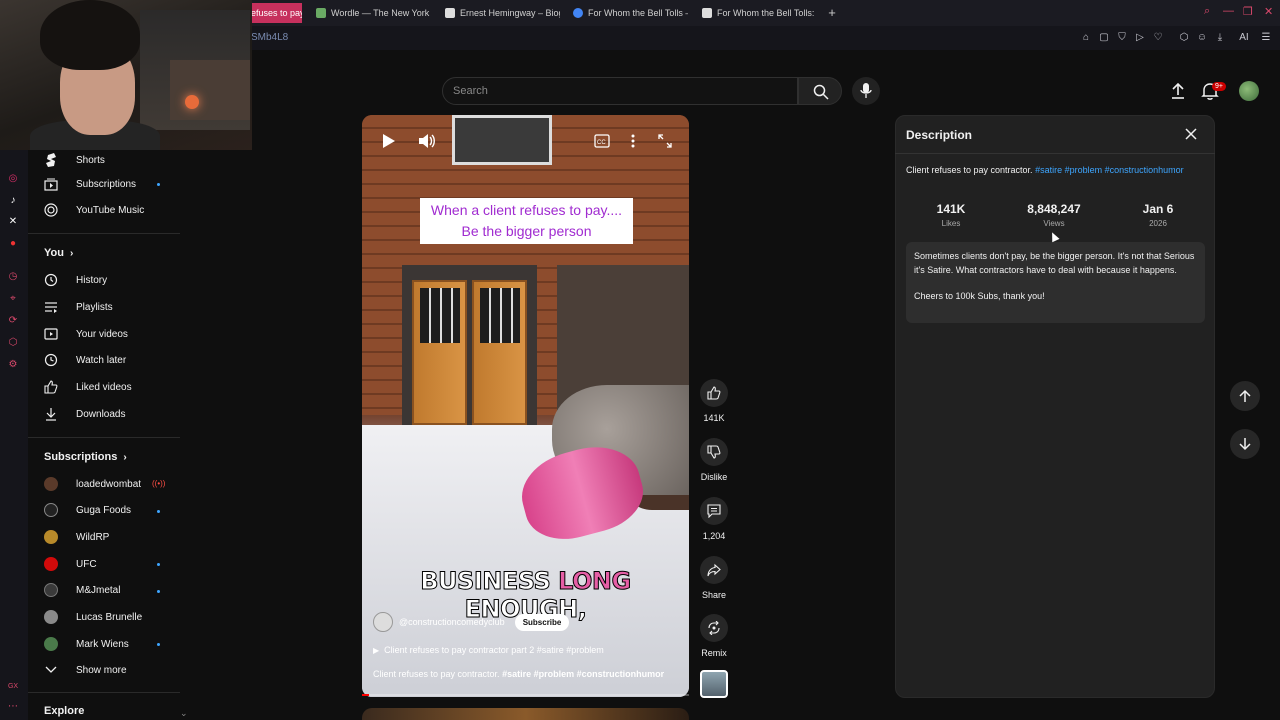 This screenshot has width=1280, height=720. I want to click on search-placeholder: Search, so click(470, 91).